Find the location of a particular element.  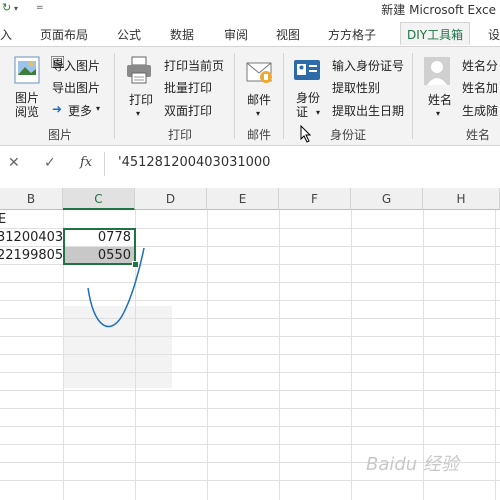

print-group-label: 打印 is located at coordinates (180, 135).